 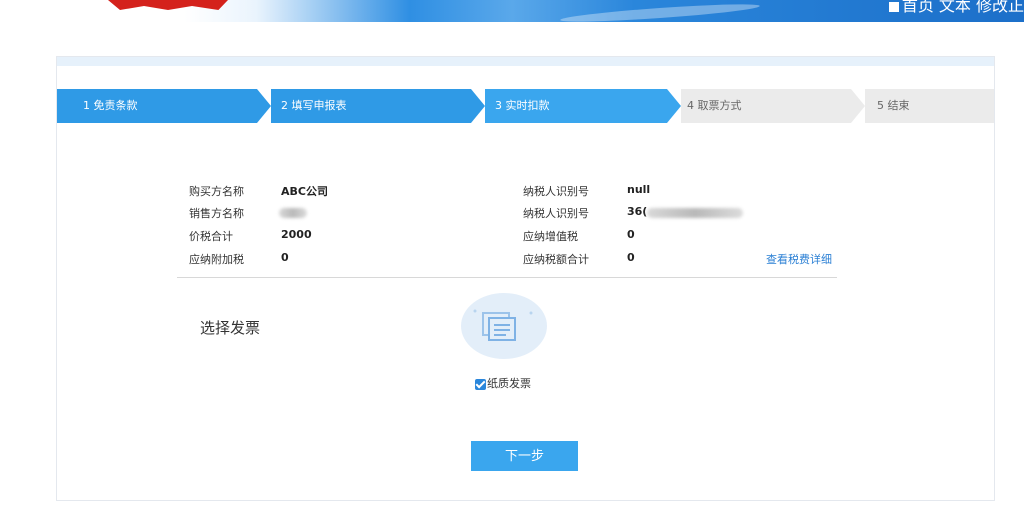 I want to click on home-icon, so click(x=893, y=6).